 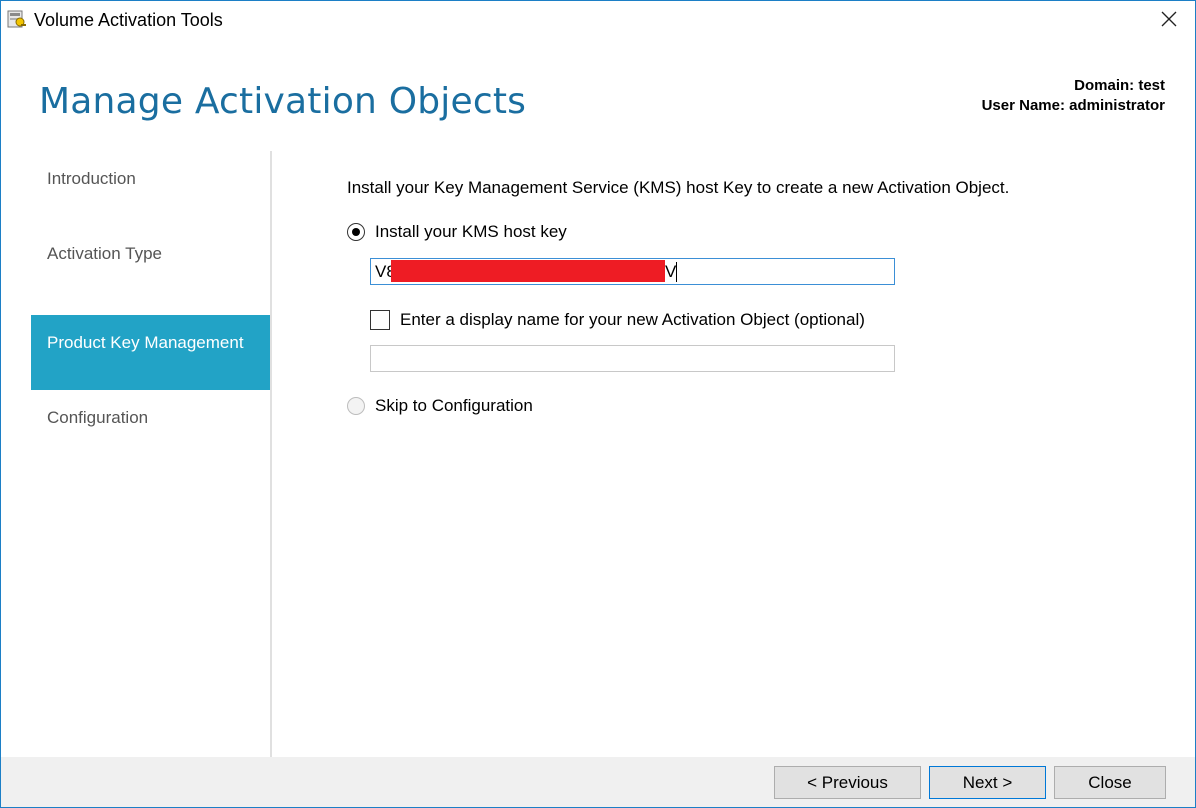 I want to click on nav-item-label: Product Key Management, so click(x=145, y=342).